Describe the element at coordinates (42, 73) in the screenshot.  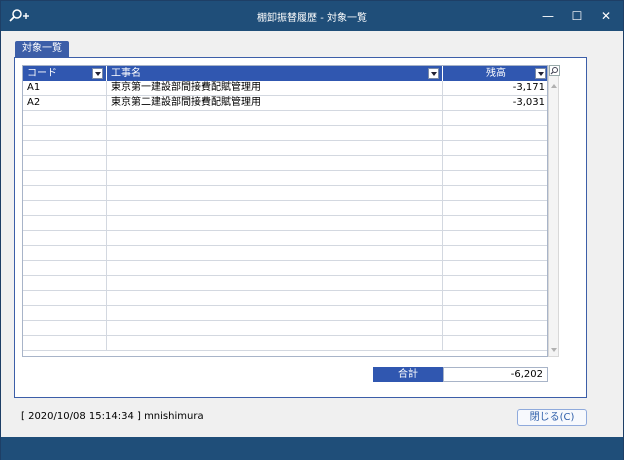
I see `column-header-label: コード` at that location.